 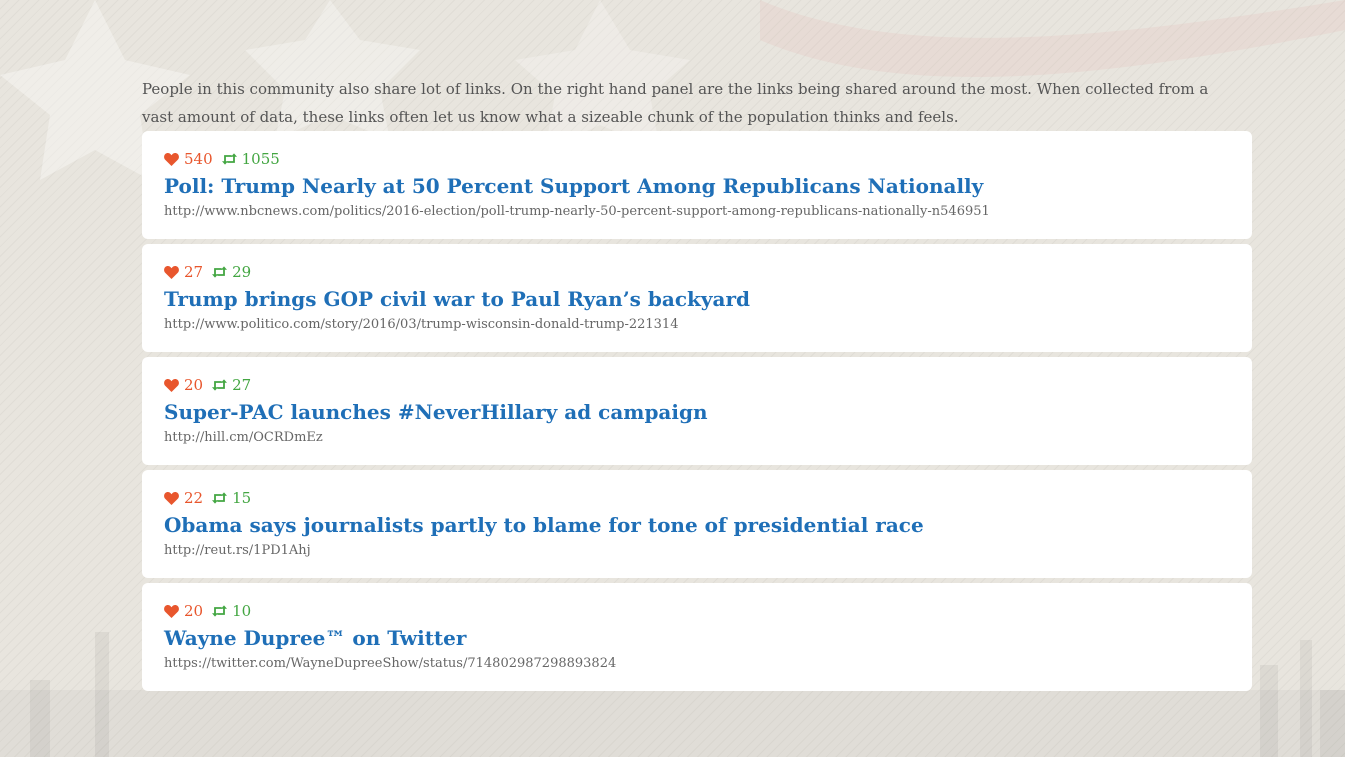 I want to click on retweets-count: 10, so click(x=231, y=611).